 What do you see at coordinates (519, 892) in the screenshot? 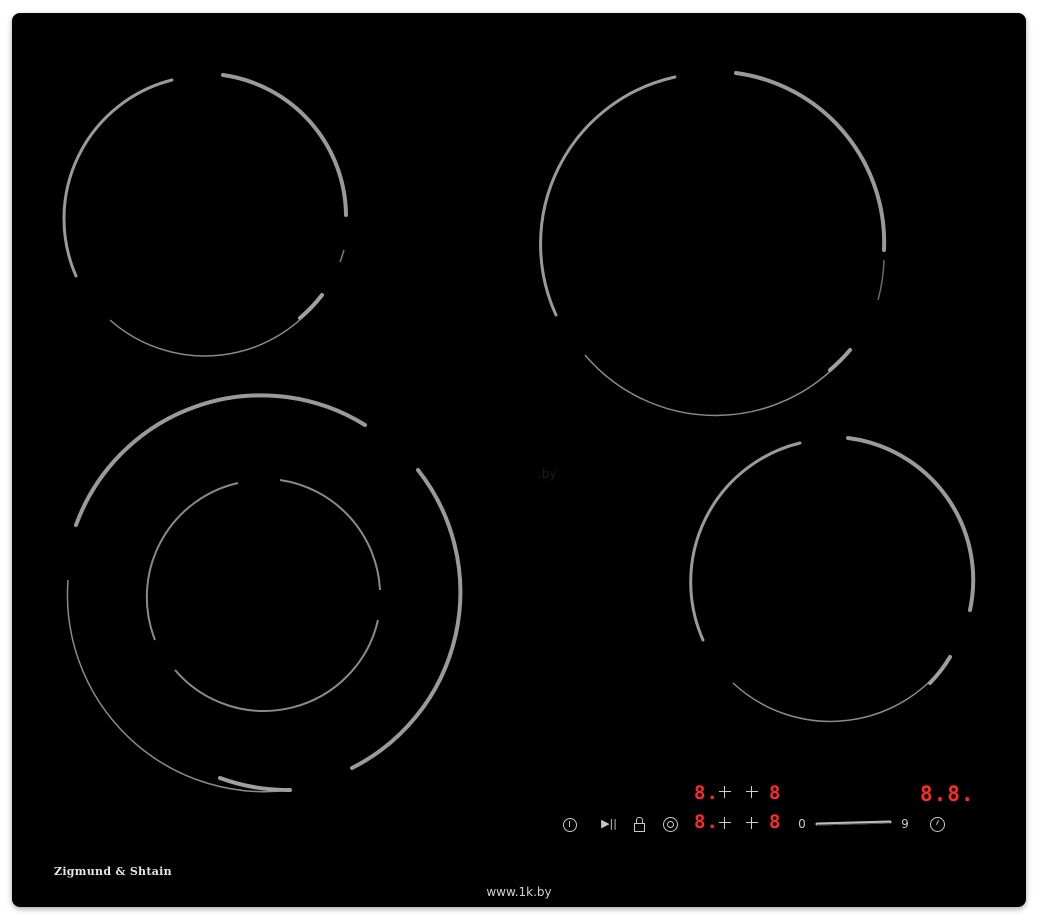
I see `site-watermark: www.1k.by` at bounding box center [519, 892].